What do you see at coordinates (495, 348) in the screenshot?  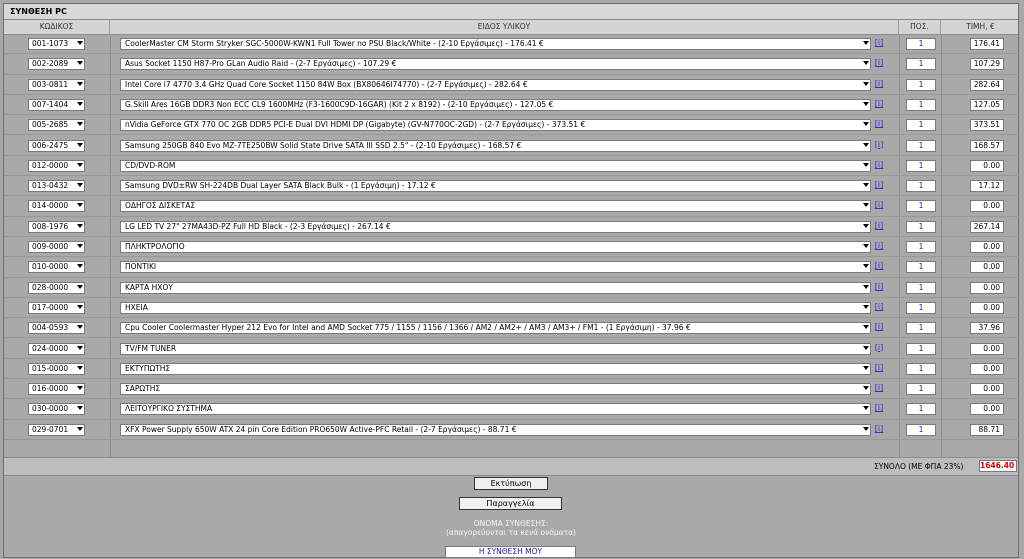 I see `description-select: TV/FM TUNER` at bounding box center [495, 348].